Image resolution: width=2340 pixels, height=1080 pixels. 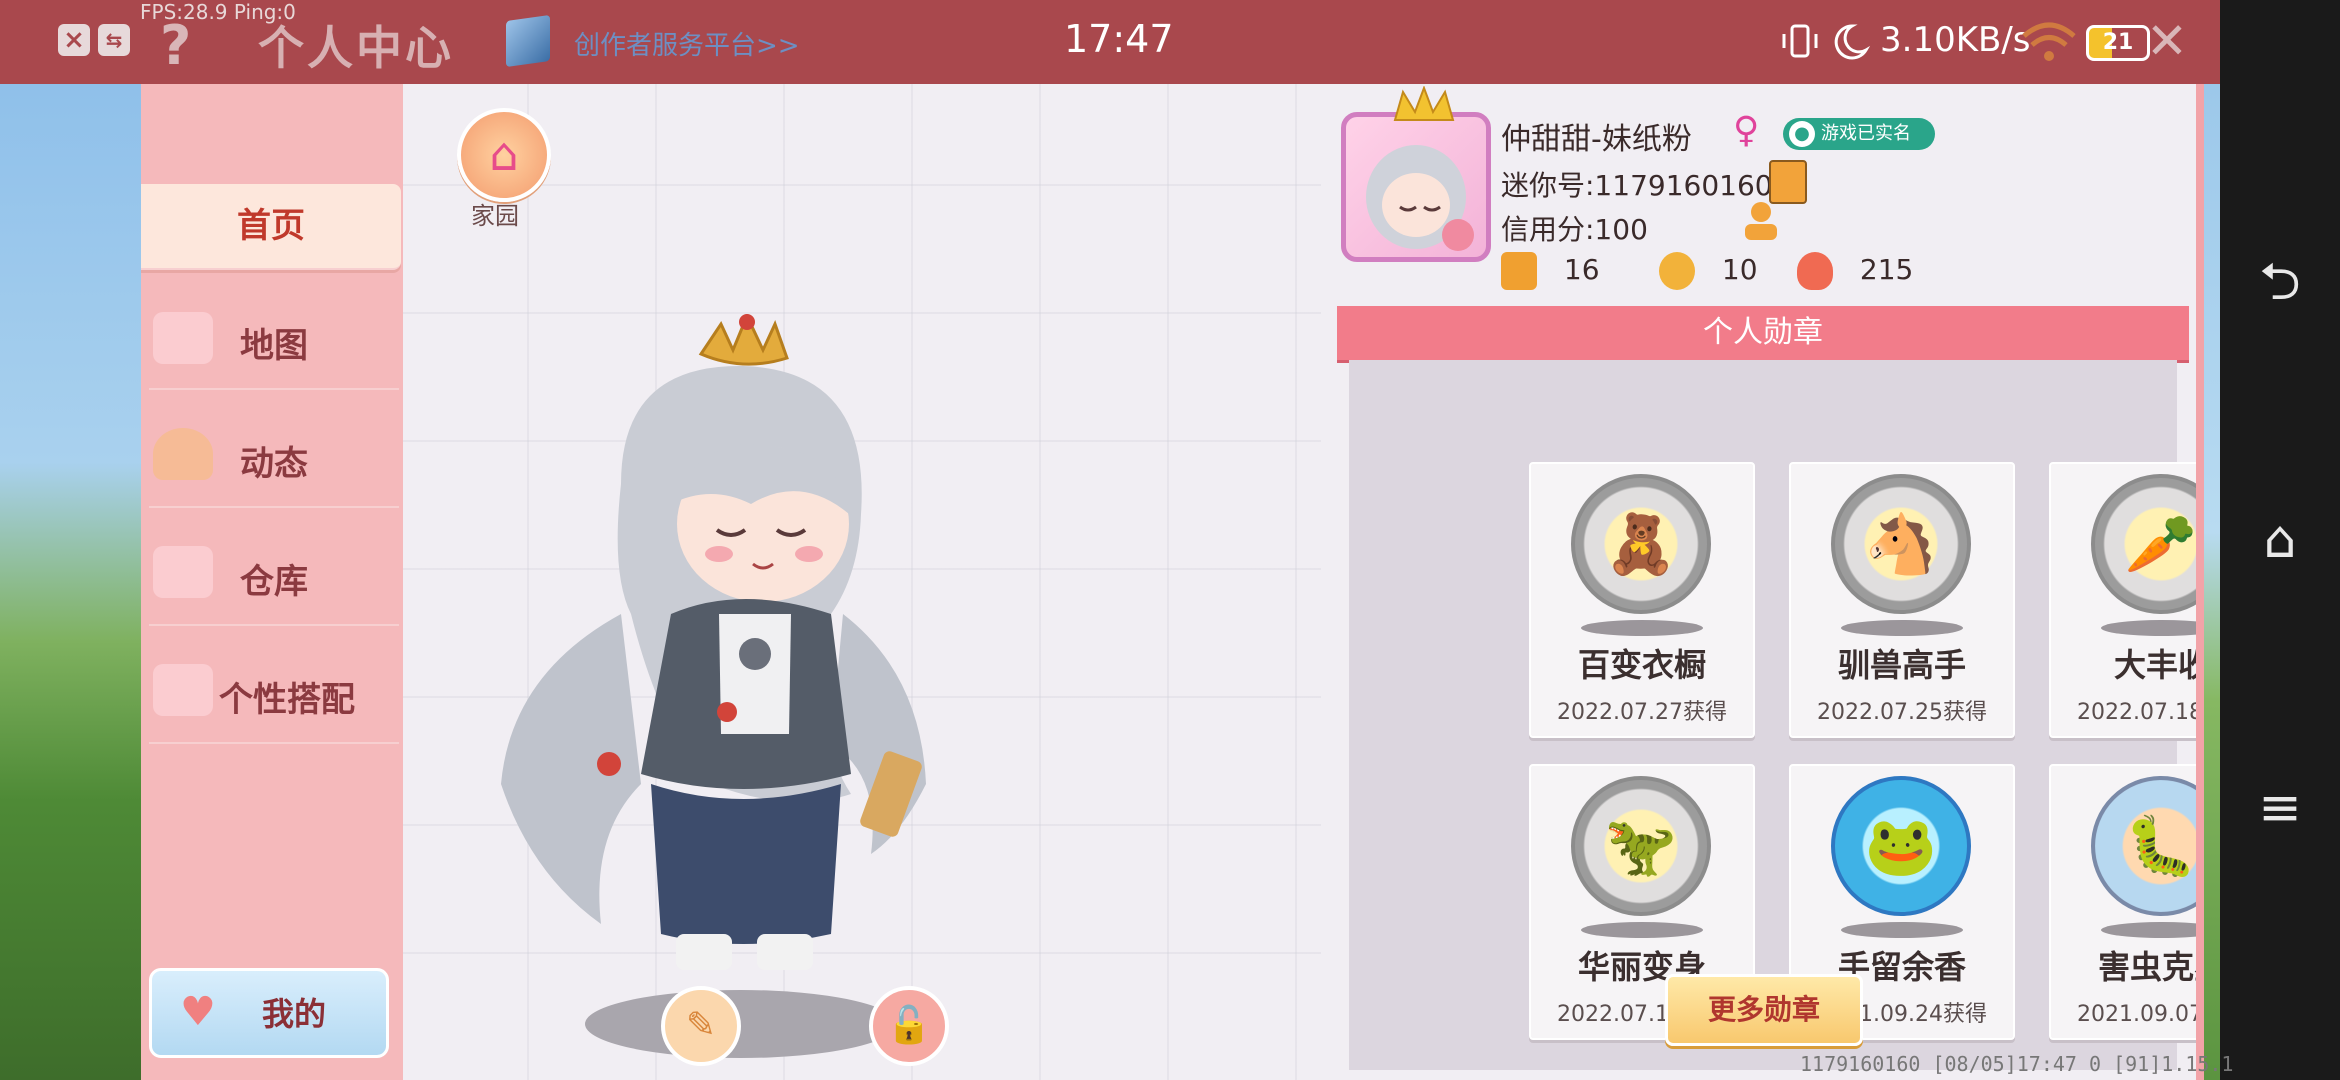 What do you see at coordinates (2280, 808) in the screenshot?
I see `menu-nav-icon: ≡` at bounding box center [2280, 808].